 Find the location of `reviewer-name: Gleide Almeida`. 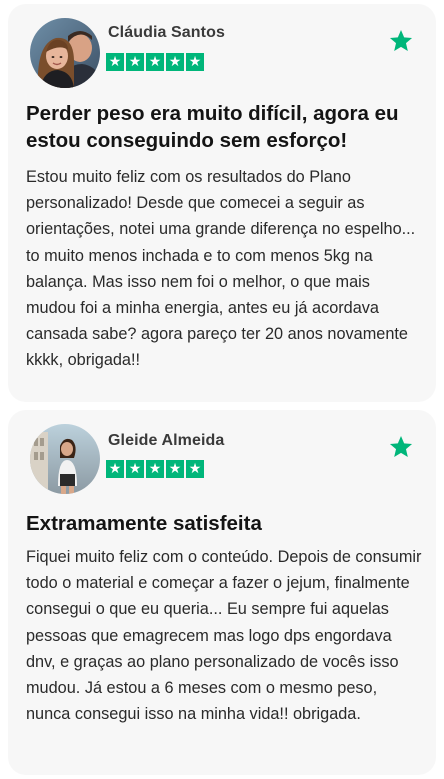

reviewer-name: Gleide Almeida is located at coordinates (166, 440).